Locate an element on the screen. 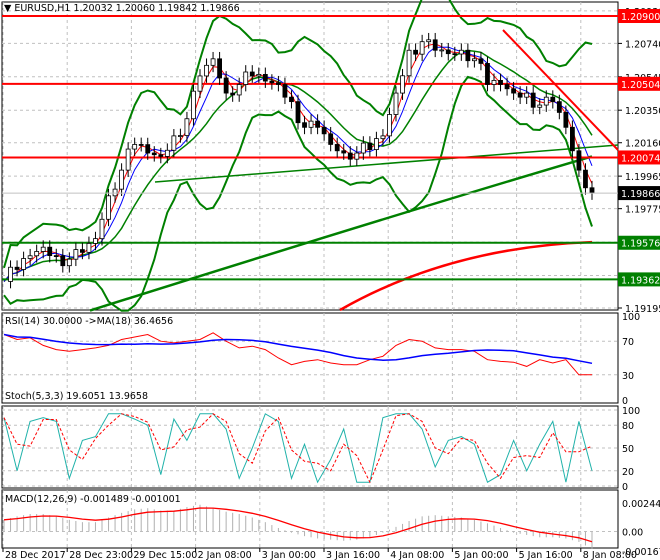 This screenshot has width=660, height=560. price-label: 1.20160 is located at coordinates (642, 144).